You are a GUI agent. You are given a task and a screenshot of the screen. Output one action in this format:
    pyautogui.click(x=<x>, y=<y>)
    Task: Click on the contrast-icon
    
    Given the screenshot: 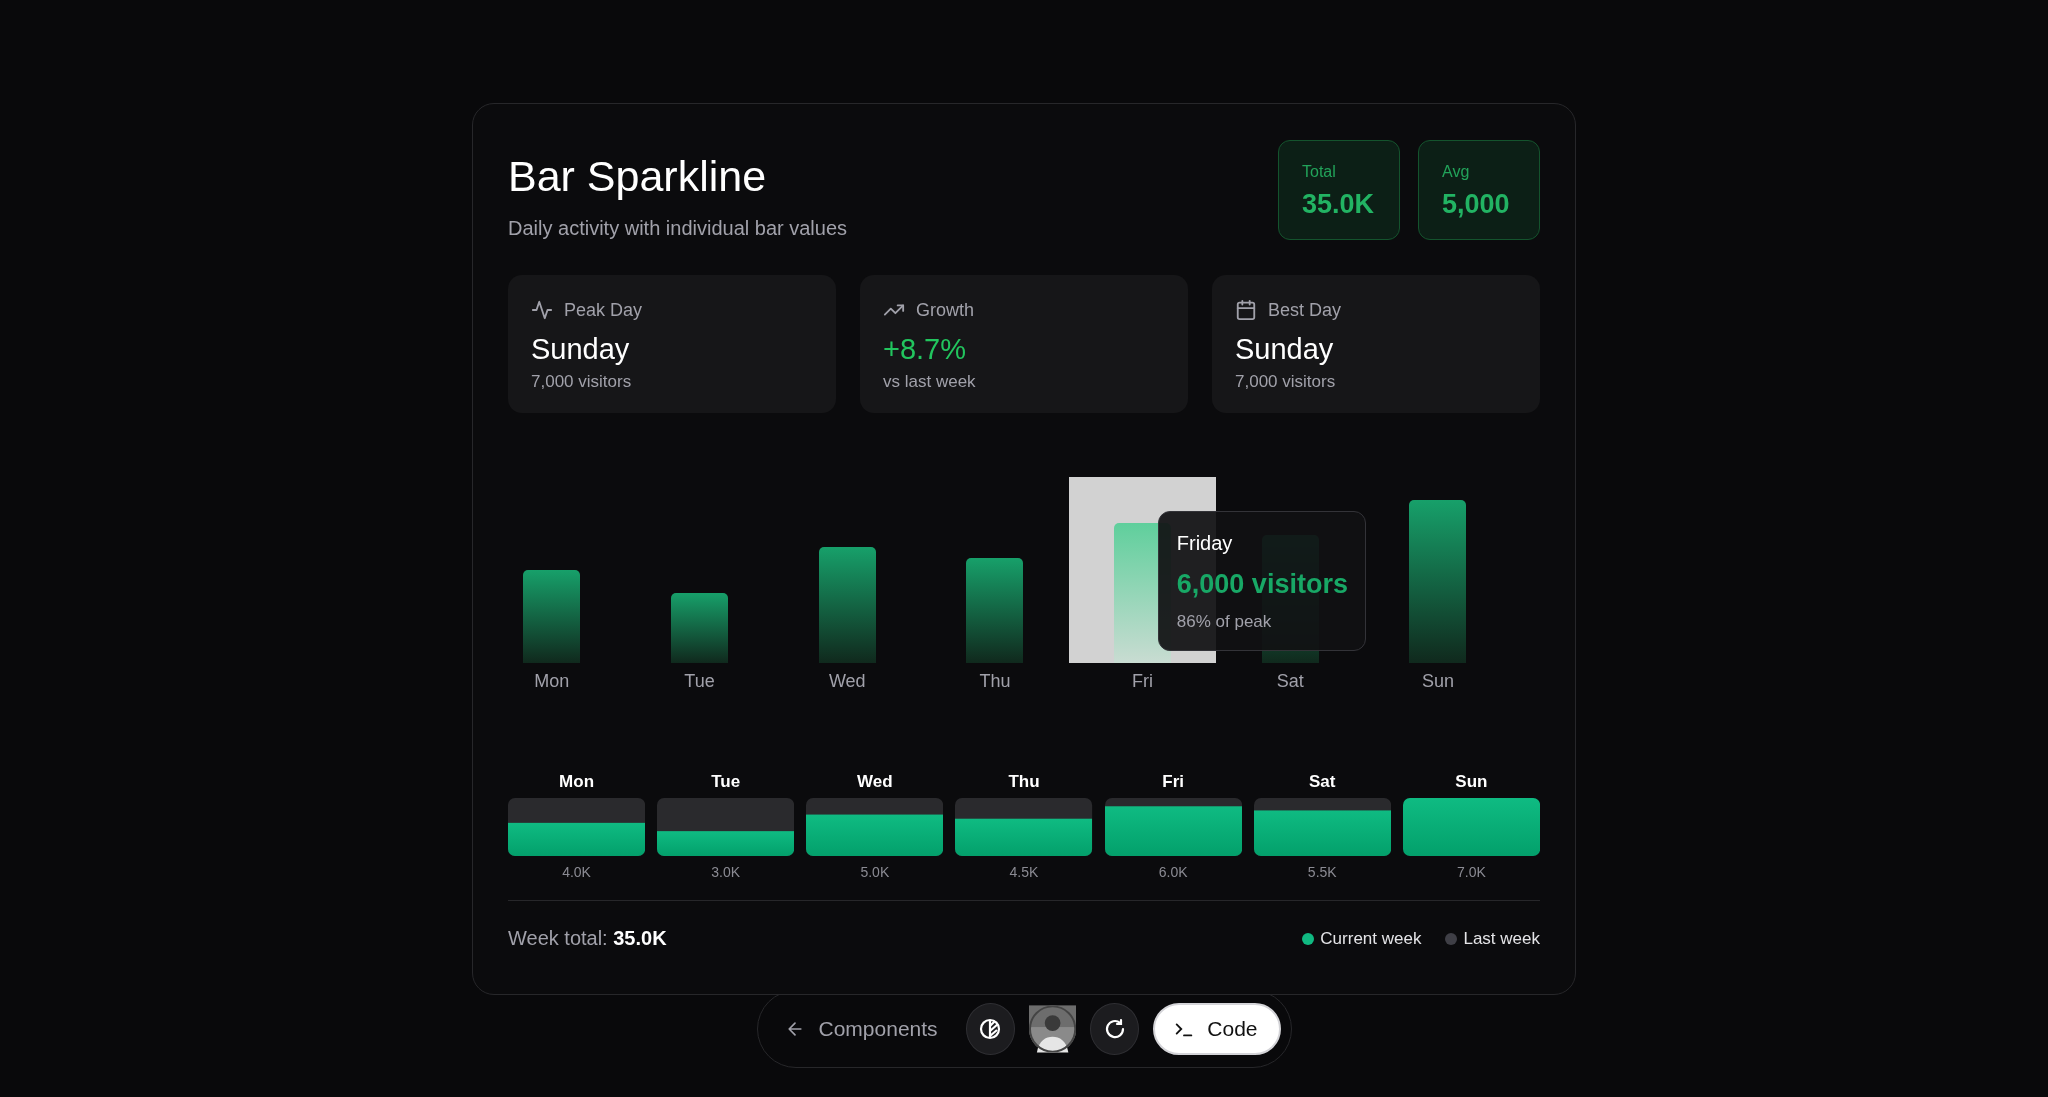 What is the action you would take?
    pyautogui.click(x=990, y=1029)
    